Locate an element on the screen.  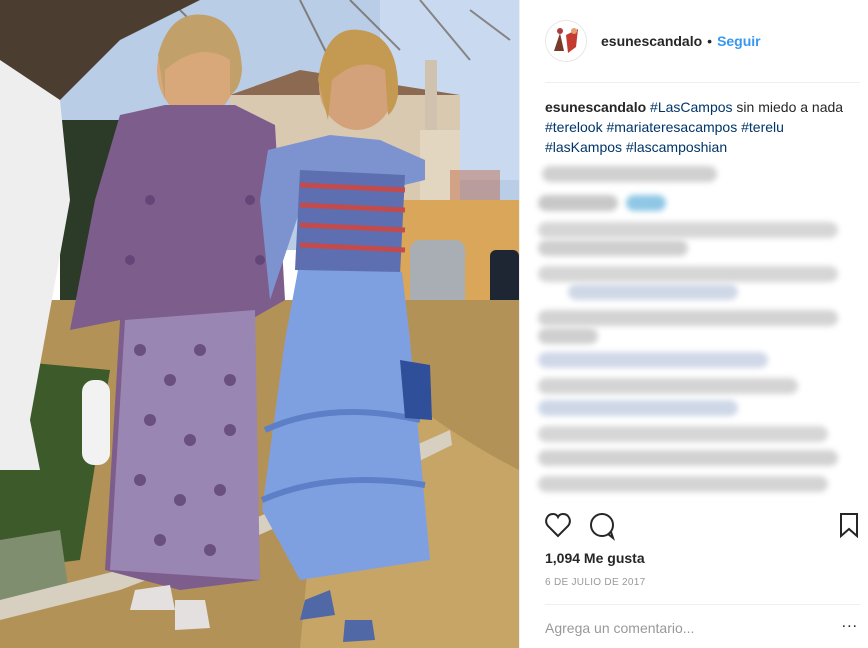
hashtag-terelook: #terelook is located at coordinates (574, 127).